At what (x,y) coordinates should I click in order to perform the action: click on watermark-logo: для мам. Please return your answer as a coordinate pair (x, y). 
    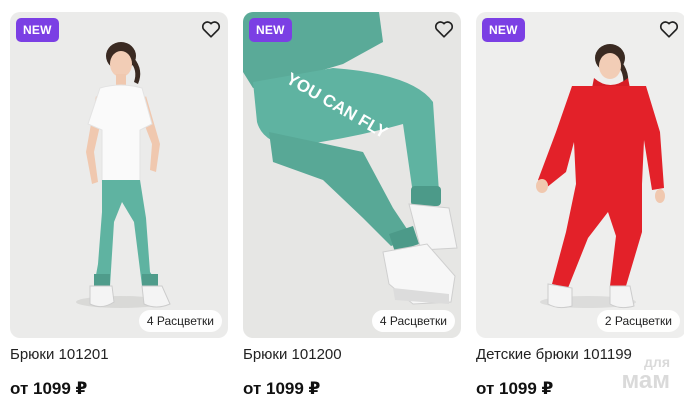
    Looking at the image, I should click on (645, 374).